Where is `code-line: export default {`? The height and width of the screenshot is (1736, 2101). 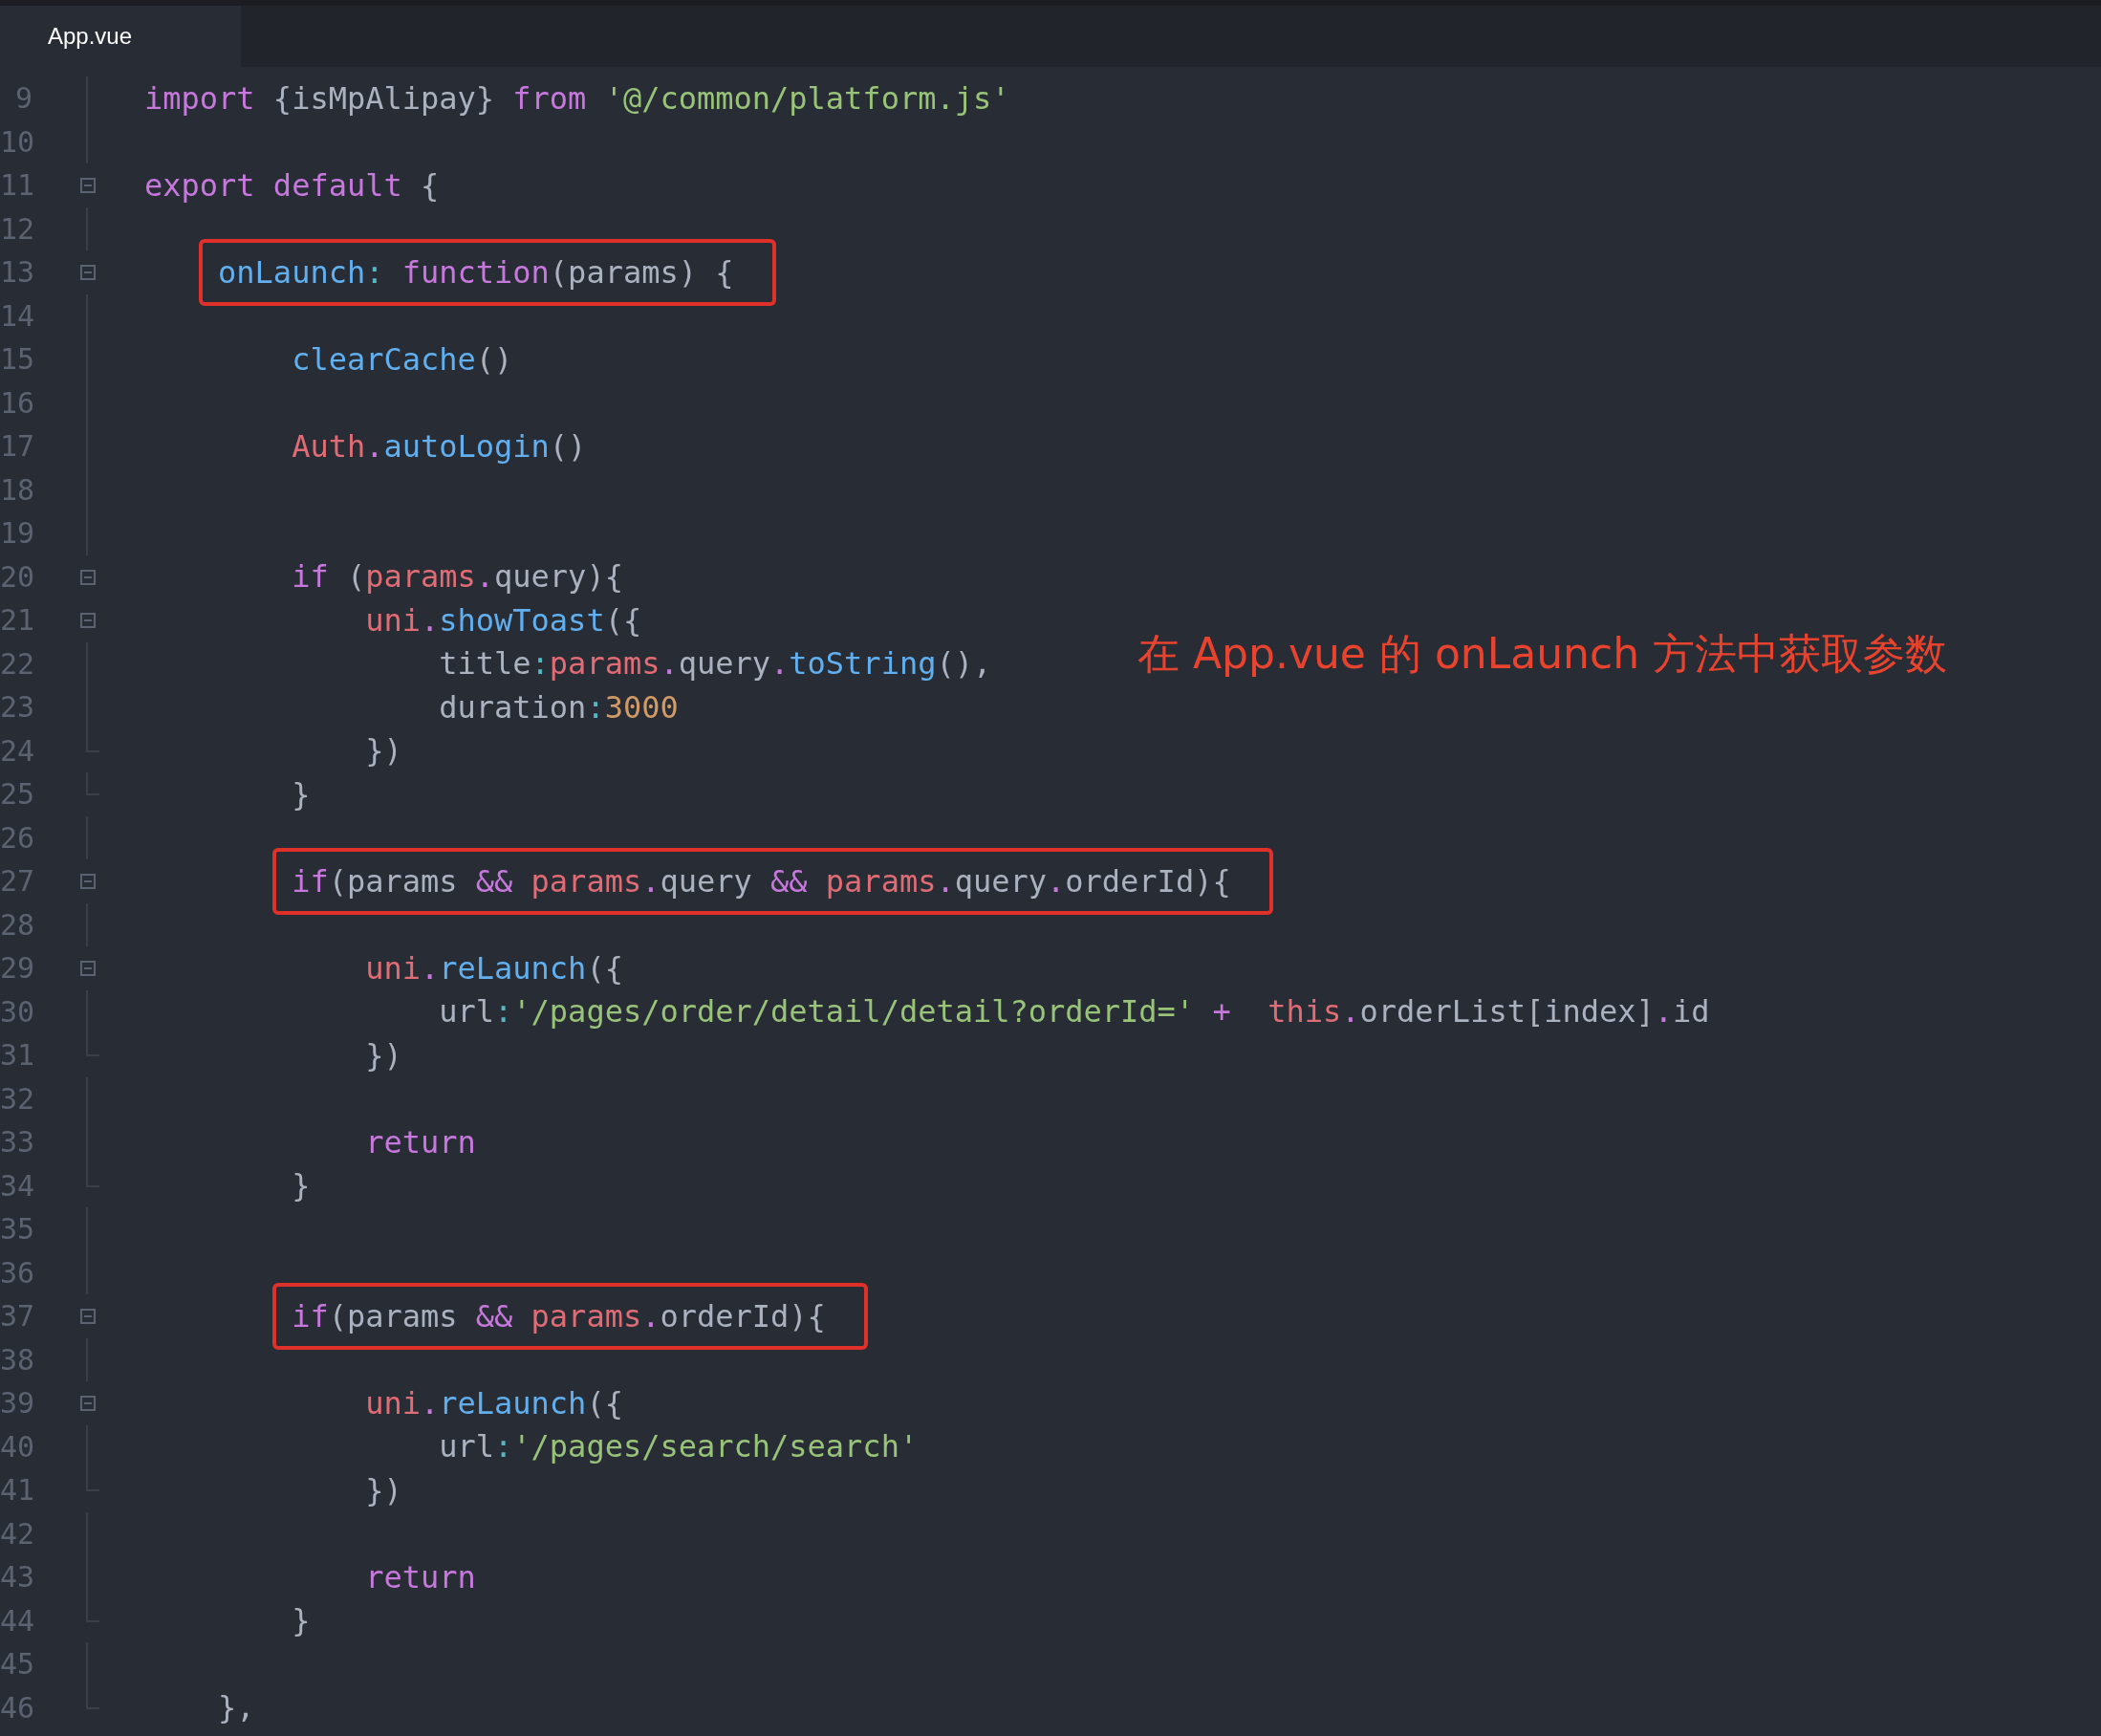 code-line: export default { is located at coordinates (292, 185).